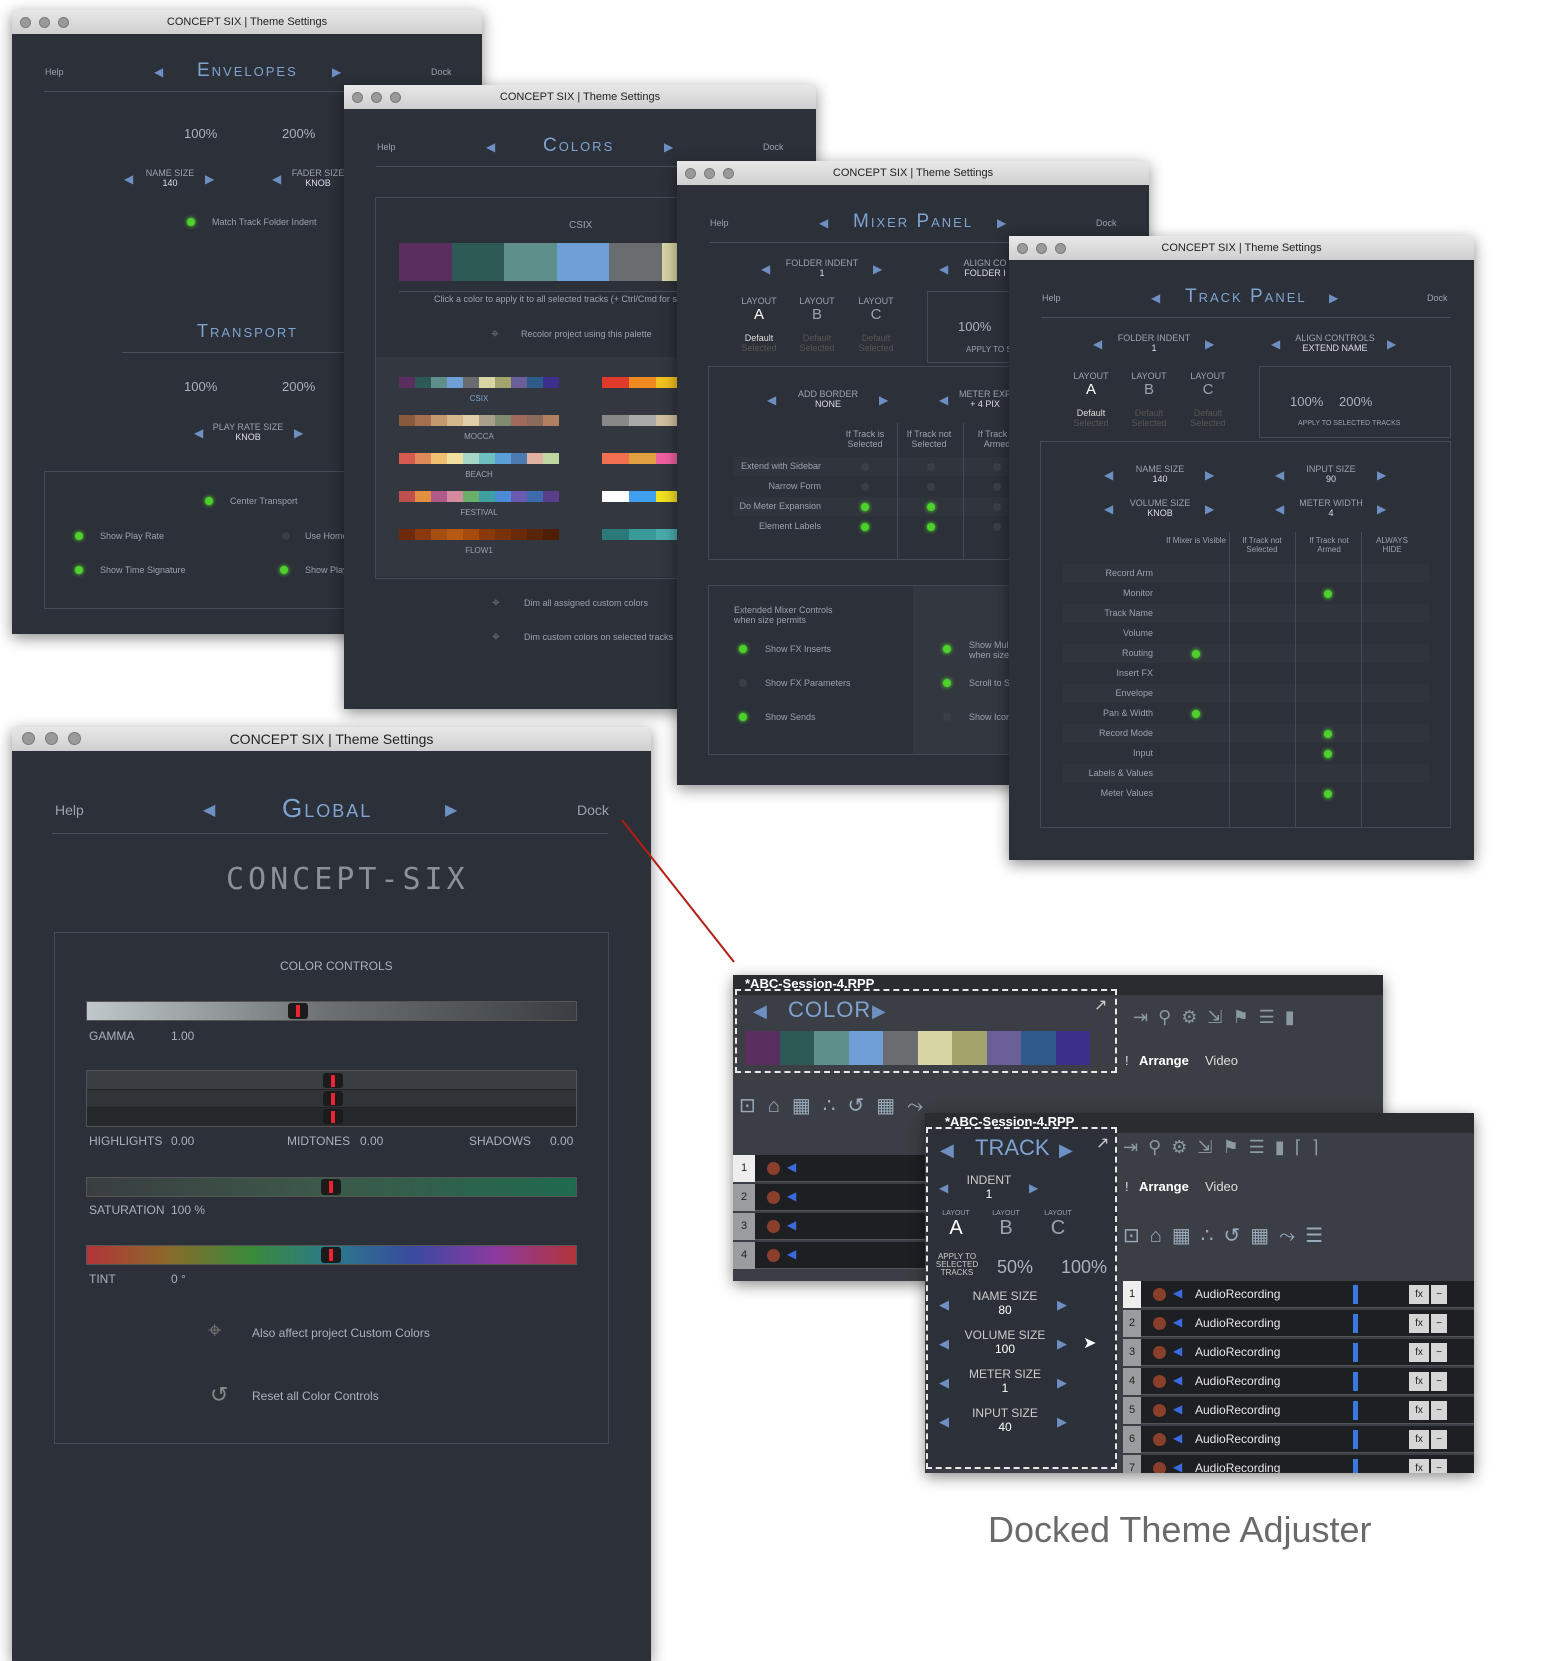 The image size is (1561, 1661). I want to click on volume-size-prev-icon: ◀, so click(1108, 509).